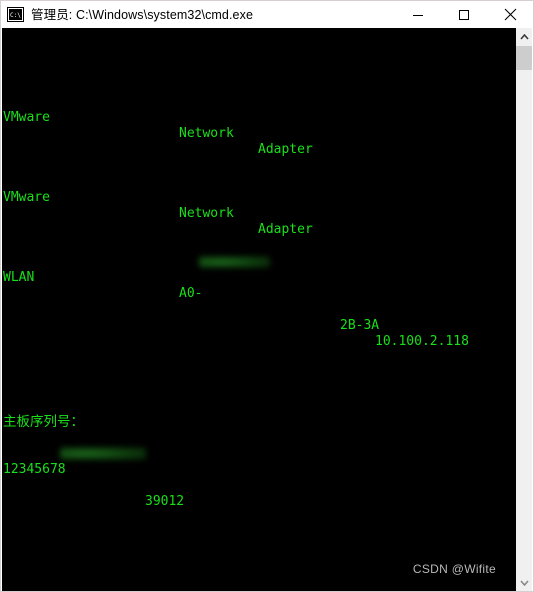 This screenshot has width=534, height=592. I want to click on motherboard-label-line: 主板序列号：, so click(259, 414).